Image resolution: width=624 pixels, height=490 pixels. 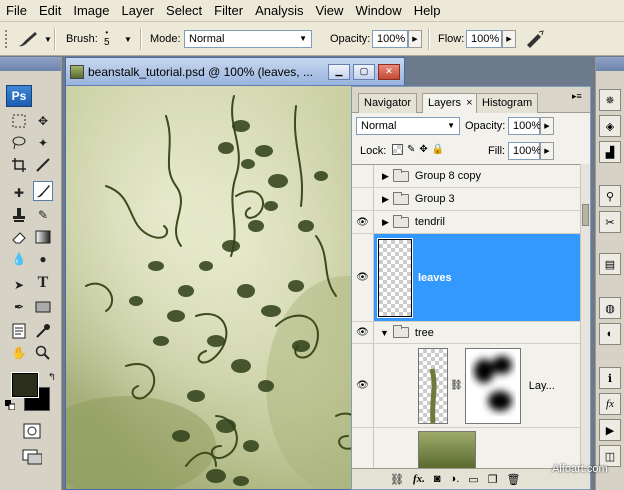 I want to click on collapse-arrow-icon: ▼, so click(x=384, y=333).